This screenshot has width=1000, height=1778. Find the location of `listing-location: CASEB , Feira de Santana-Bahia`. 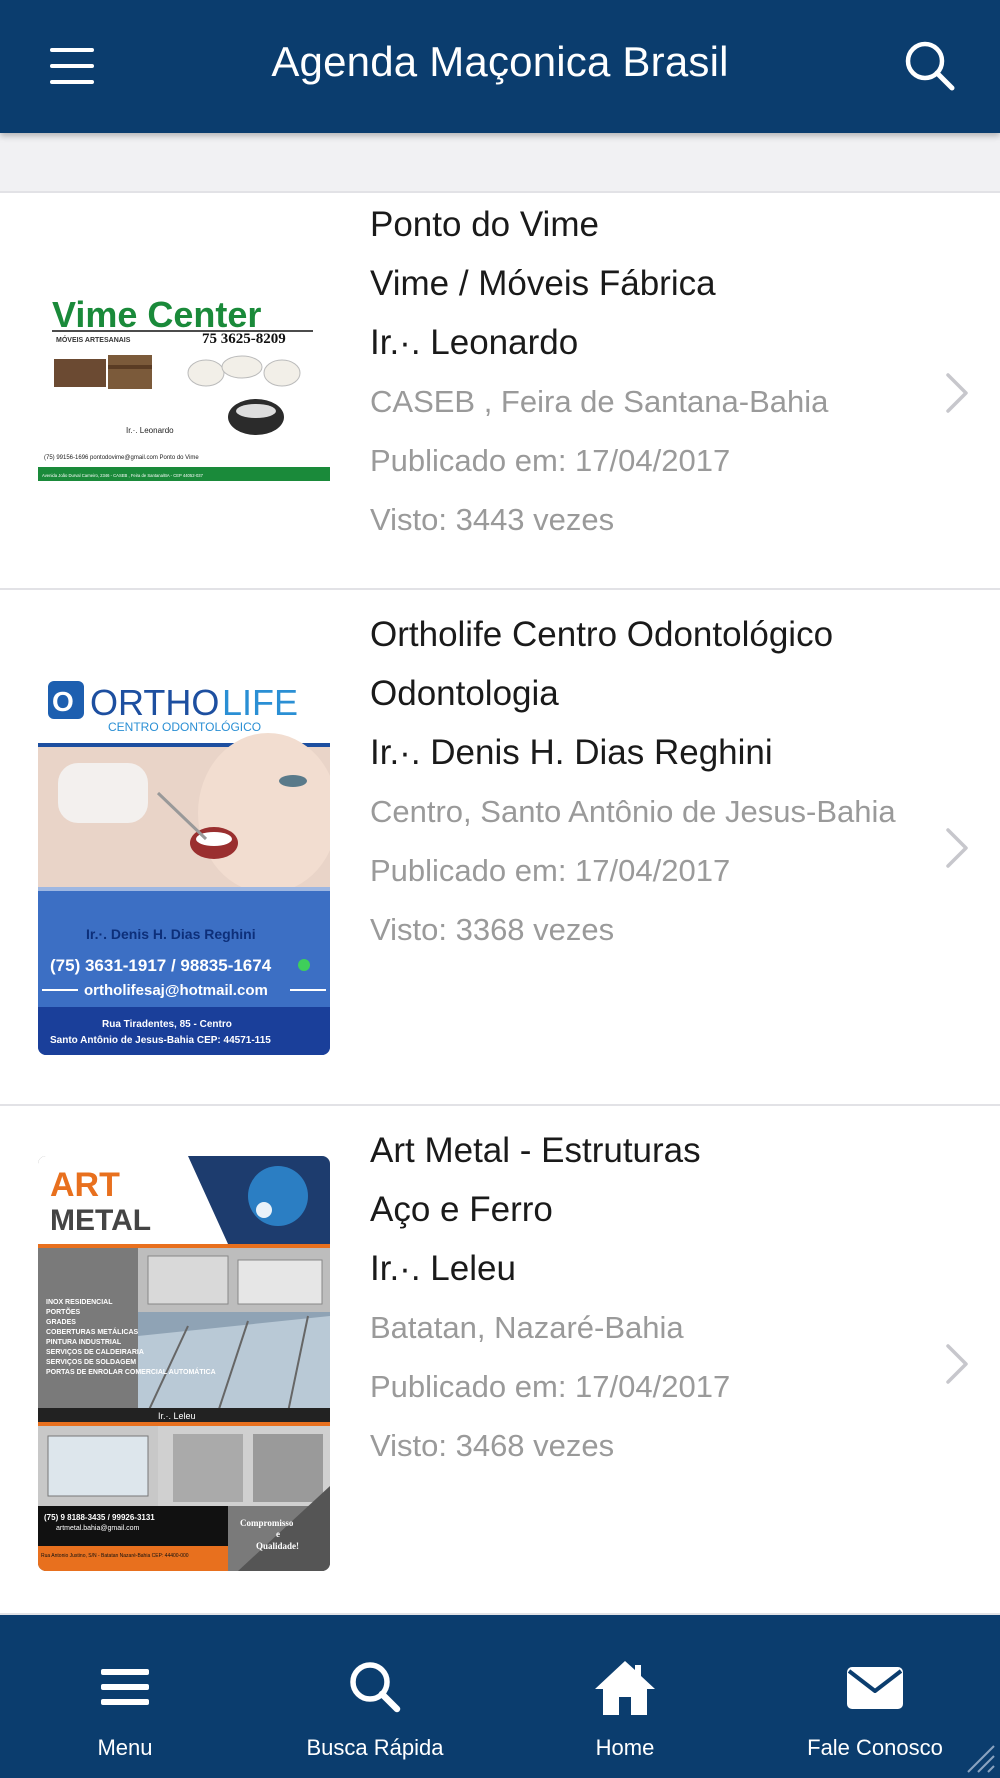

listing-location: CASEB , Feira de Santana-Bahia is located at coordinates (599, 401).